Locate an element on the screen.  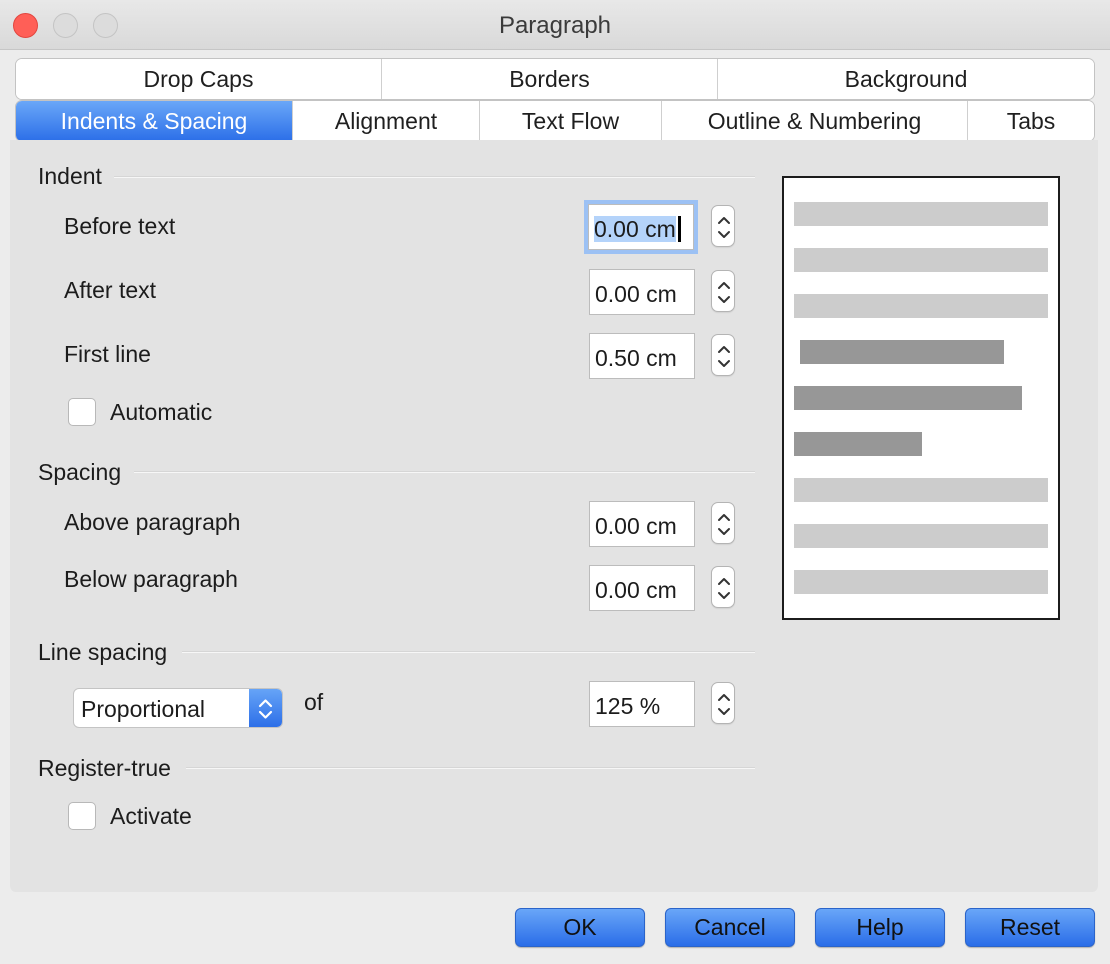
before-text-field: 0.00 cm is located at coordinates (641, 227).